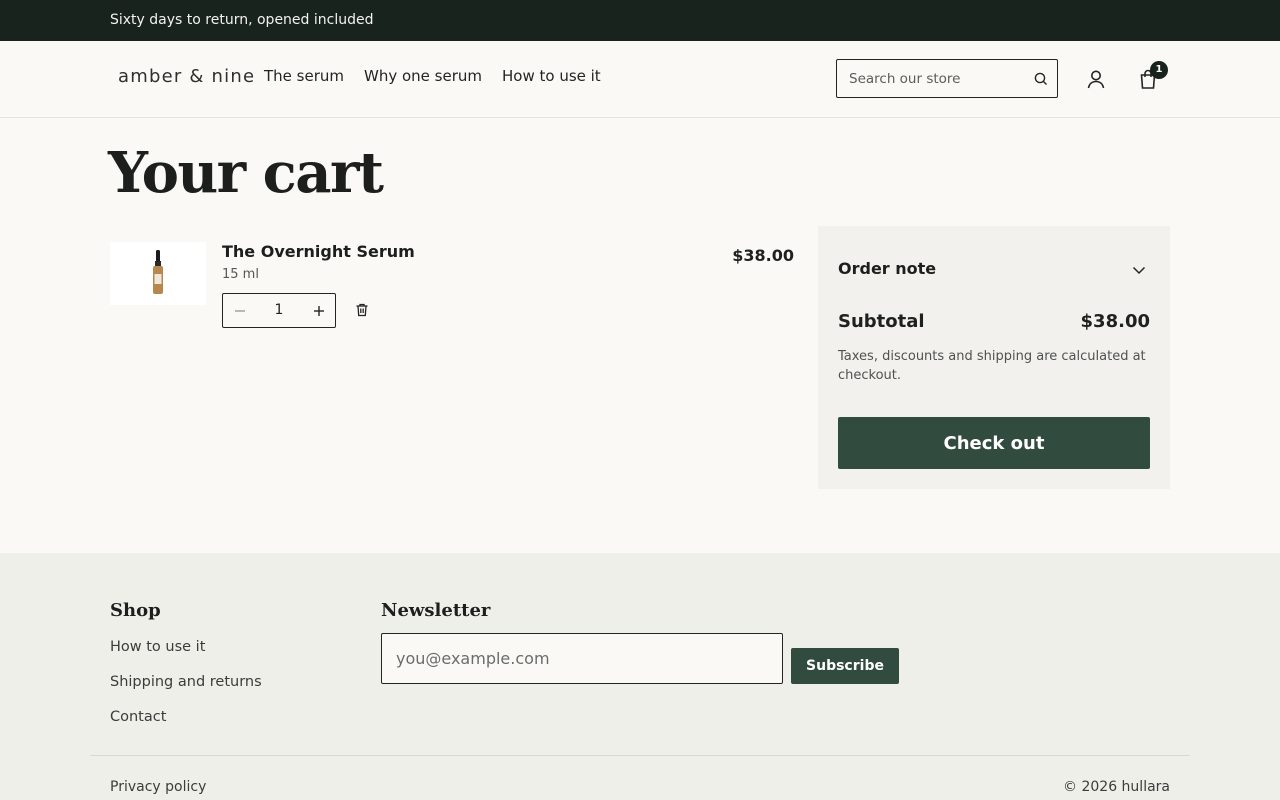 This screenshot has width=1280, height=800. I want to click on order-note-toggle: Order note, so click(887, 268).